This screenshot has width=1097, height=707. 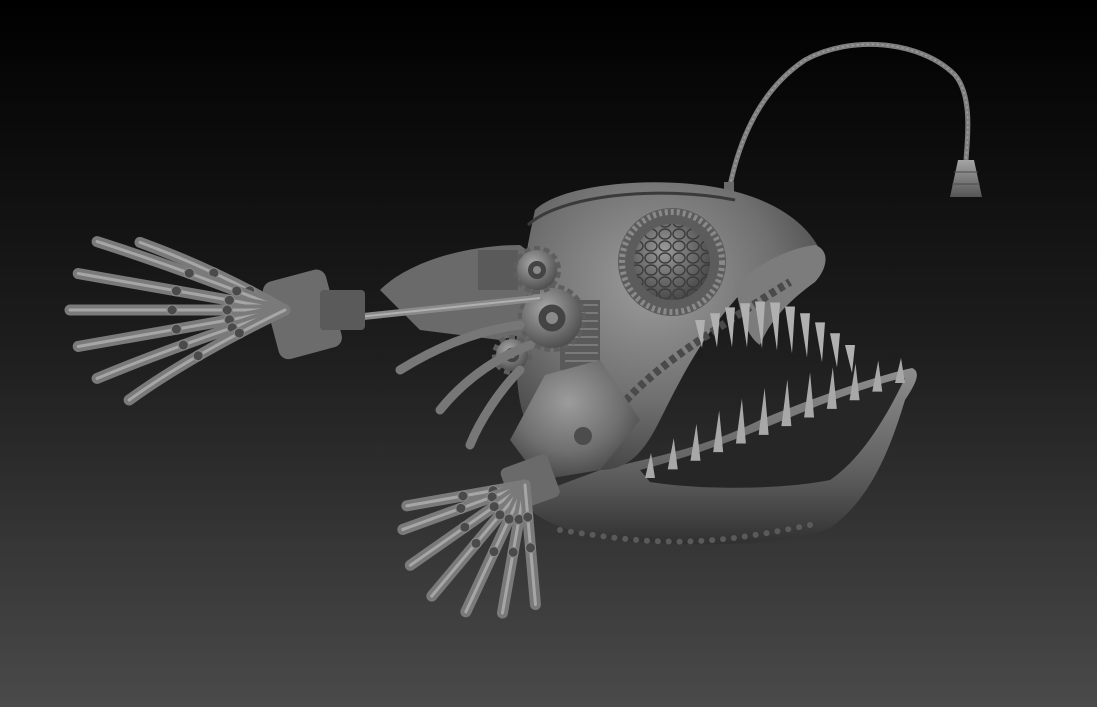 I want to click on eye, so click(x=672, y=262).